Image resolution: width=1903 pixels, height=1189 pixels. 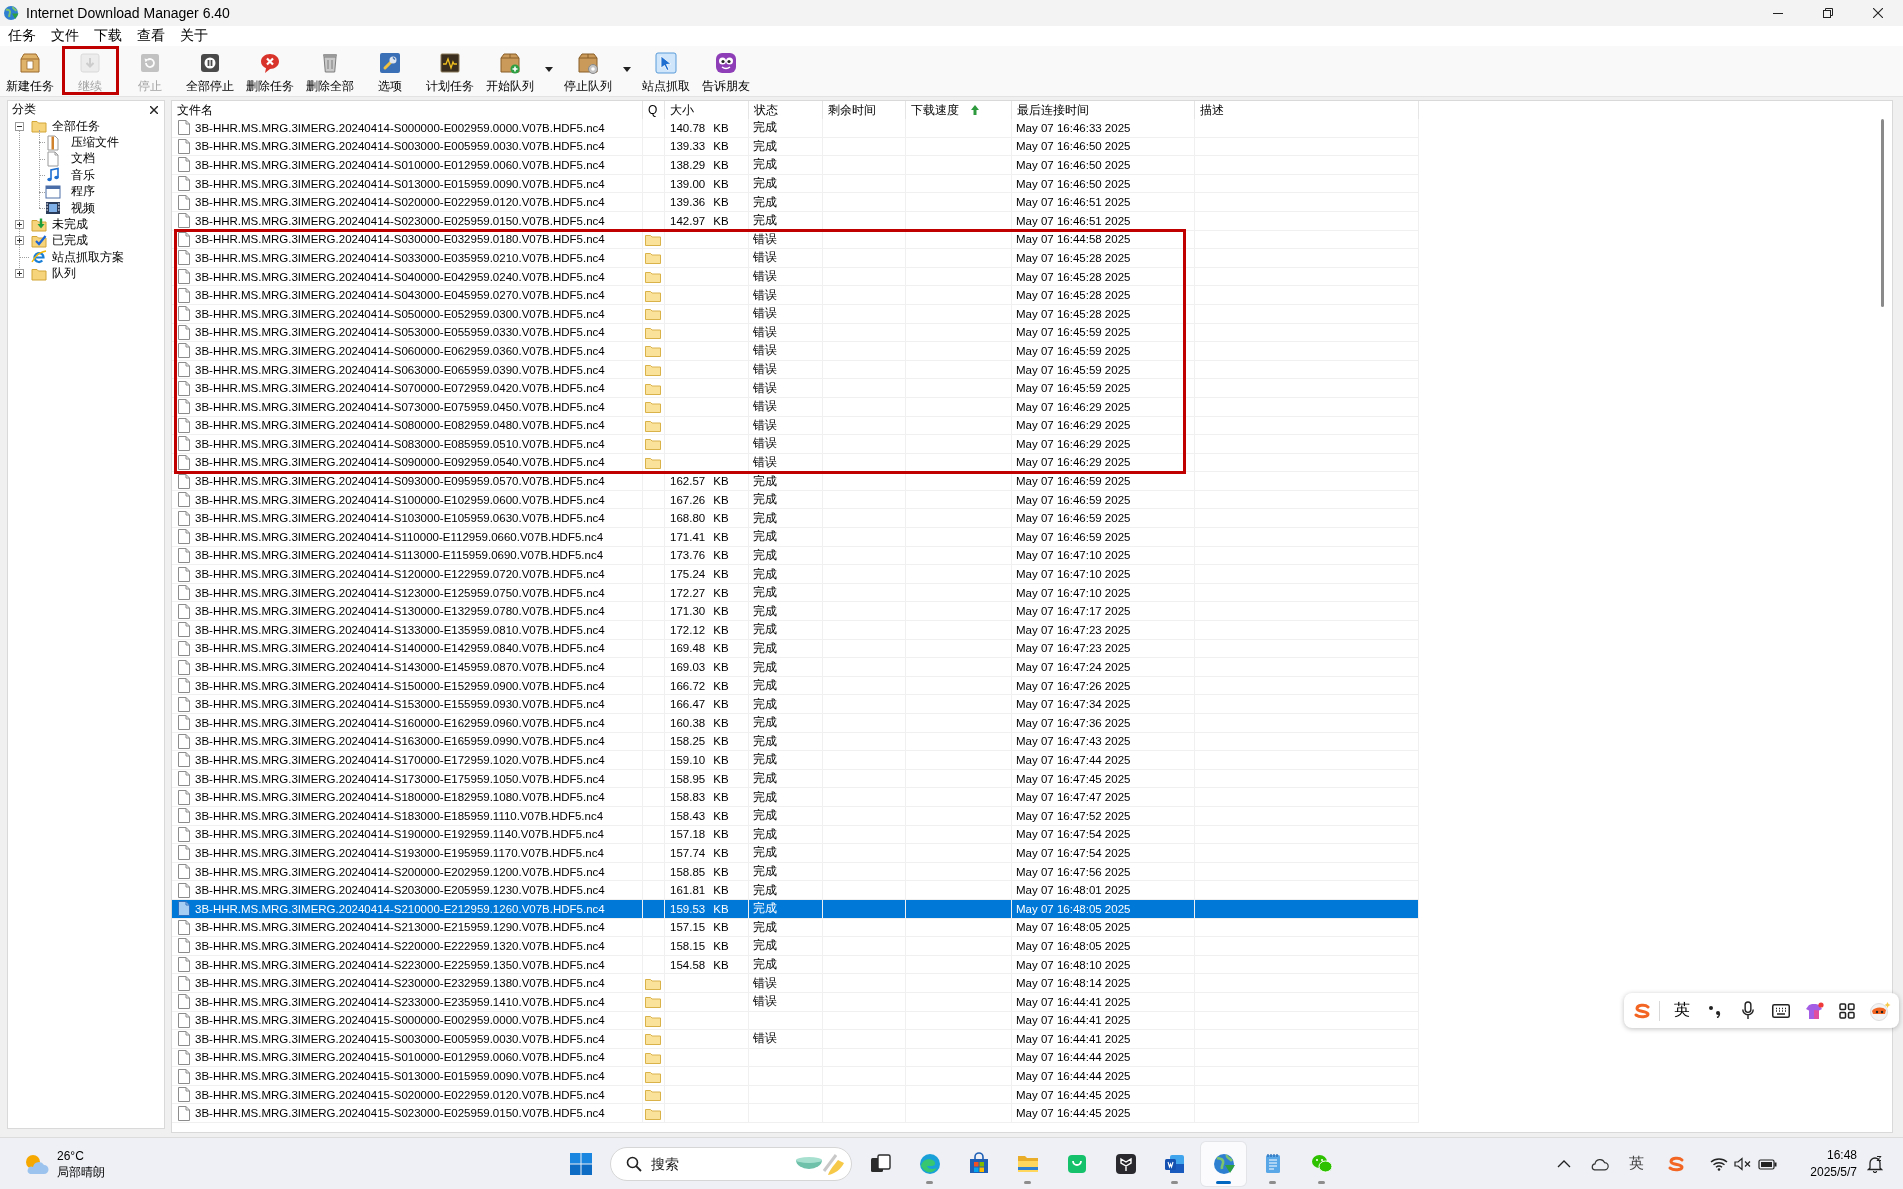 I want to click on file-name-cell: 3B-HHR.MS.MRG.3IMERG.20240414-S083000-E085959.0510.V07B.HDF5.nc4, so click(x=400, y=443).